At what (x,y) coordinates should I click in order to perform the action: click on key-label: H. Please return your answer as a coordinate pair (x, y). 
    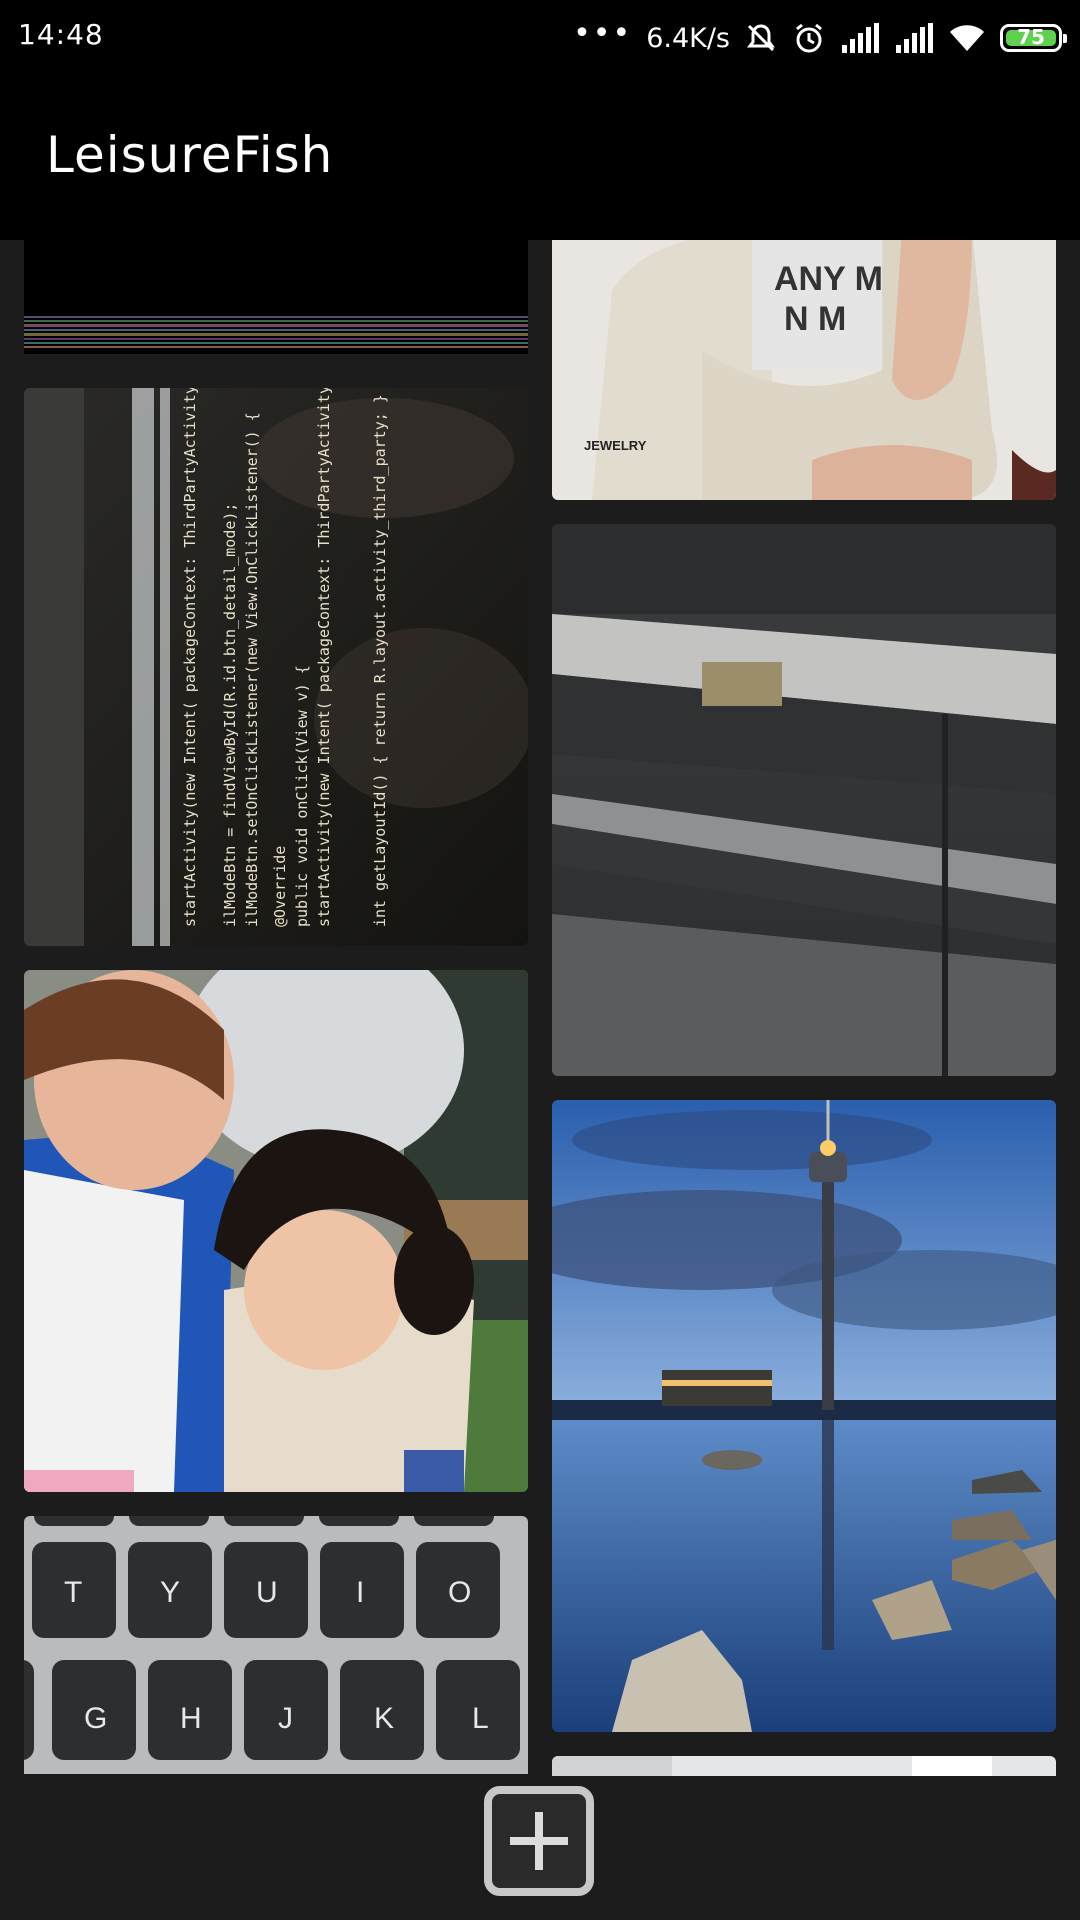
    Looking at the image, I should click on (191, 1718).